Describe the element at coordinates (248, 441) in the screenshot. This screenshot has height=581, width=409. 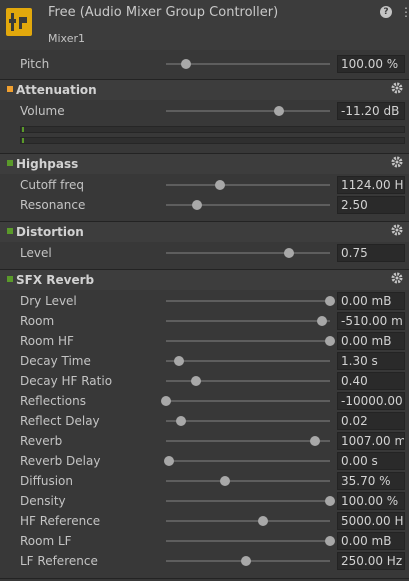
I see `reverb-slider` at that location.